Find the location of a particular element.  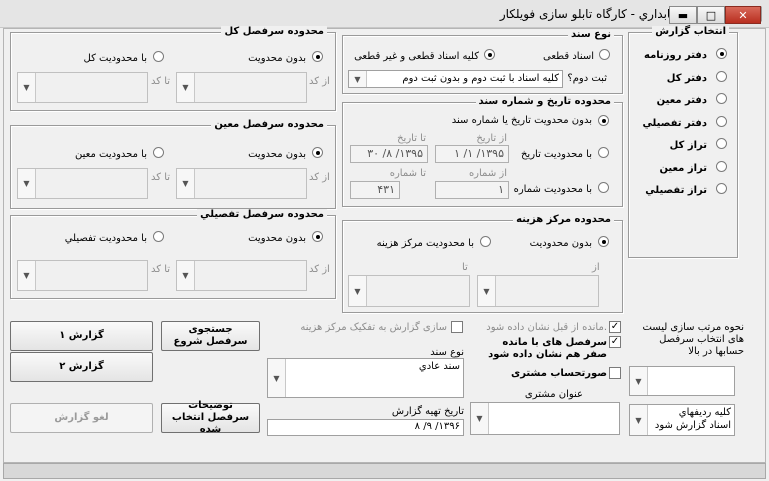

moin-limit-label: با محدوديت معين is located at coordinates (111, 154).